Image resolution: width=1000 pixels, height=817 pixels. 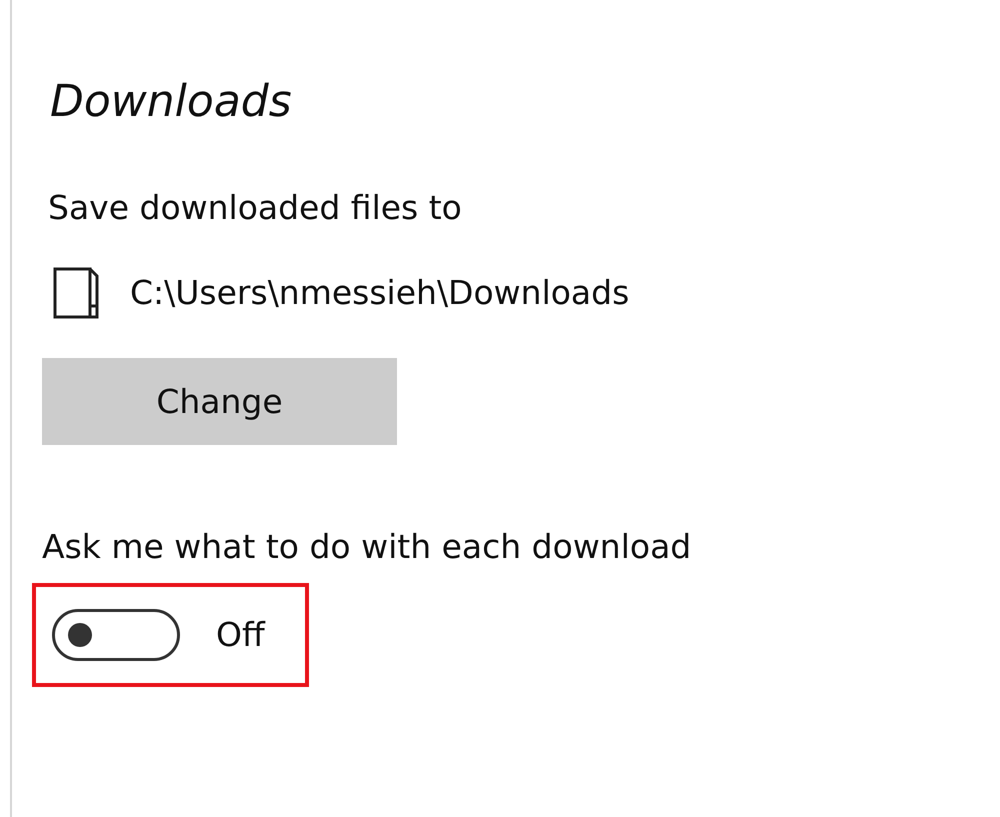 I want to click on toggle-state: Off, so click(x=240, y=635).